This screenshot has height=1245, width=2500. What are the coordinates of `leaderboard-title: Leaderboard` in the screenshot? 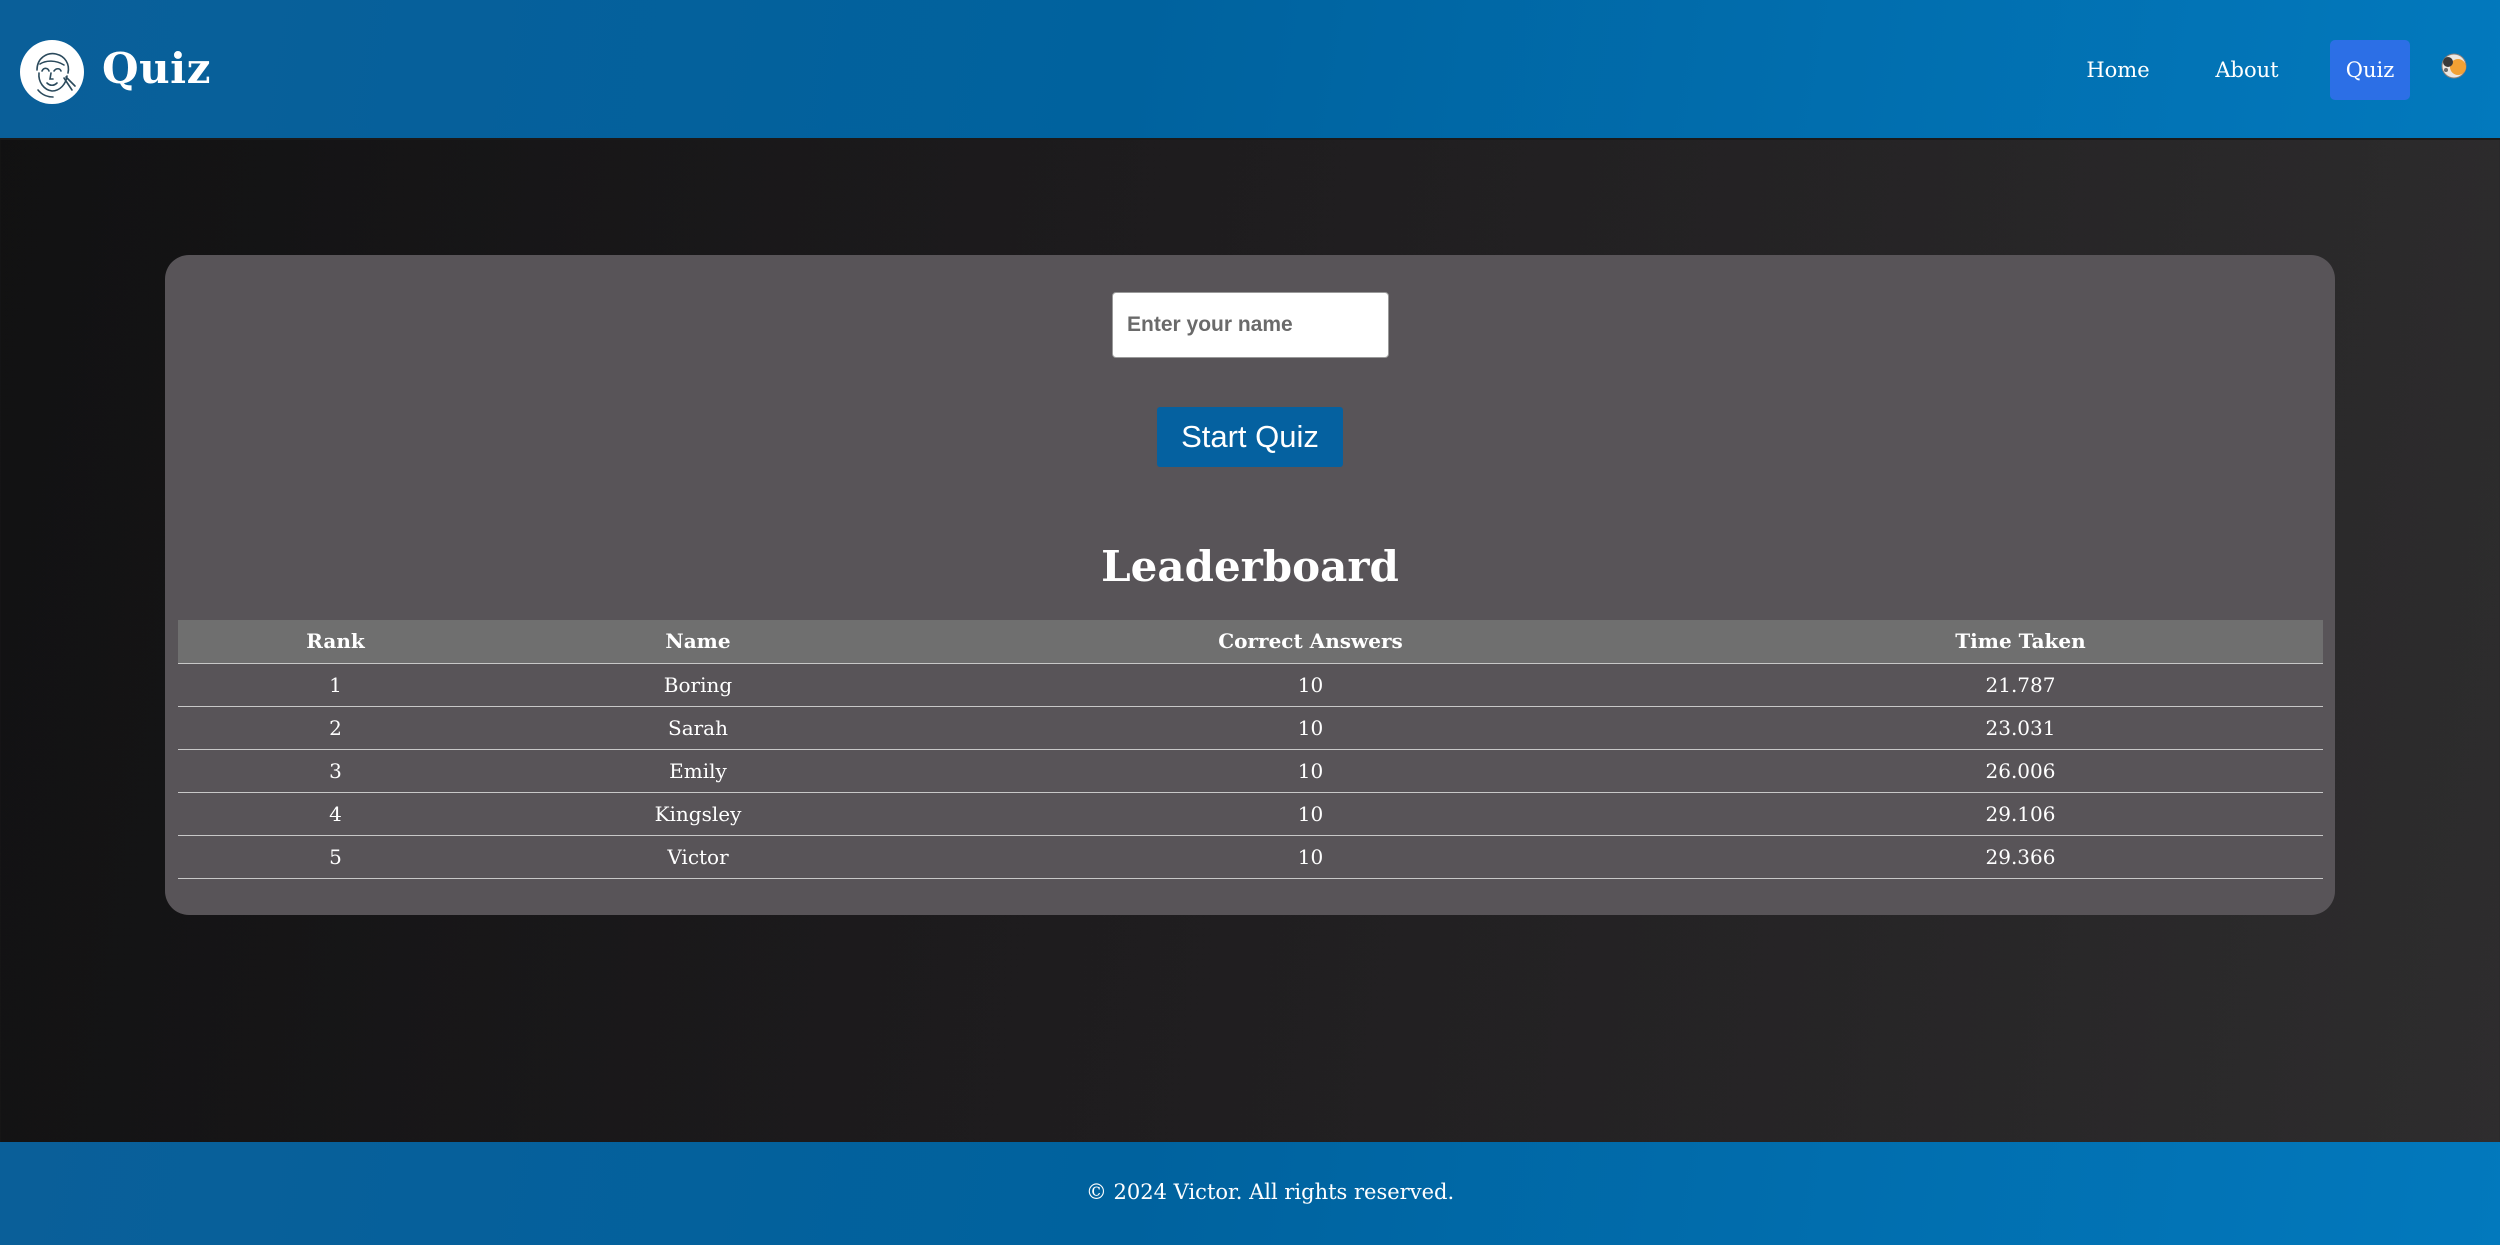 It's located at (1250, 566).